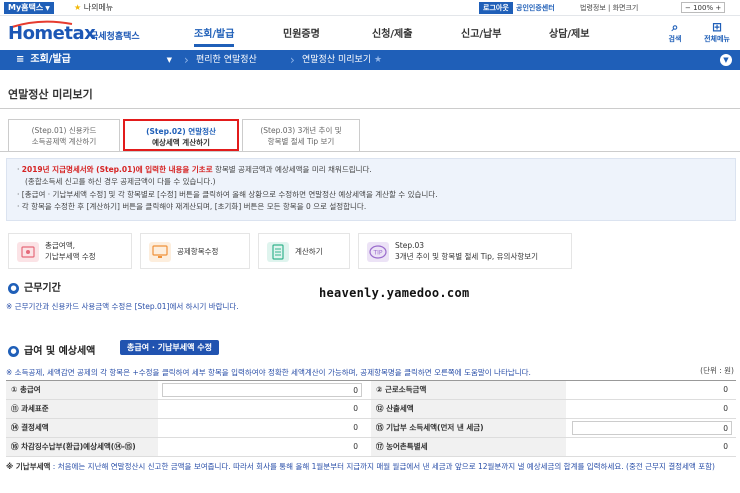 The width and height of the screenshot is (740, 493). What do you see at coordinates (226, 60) in the screenshot?
I see `breadcrumb-easy-yearend: 편리한 연말정산` at bounding box center [226, 60].